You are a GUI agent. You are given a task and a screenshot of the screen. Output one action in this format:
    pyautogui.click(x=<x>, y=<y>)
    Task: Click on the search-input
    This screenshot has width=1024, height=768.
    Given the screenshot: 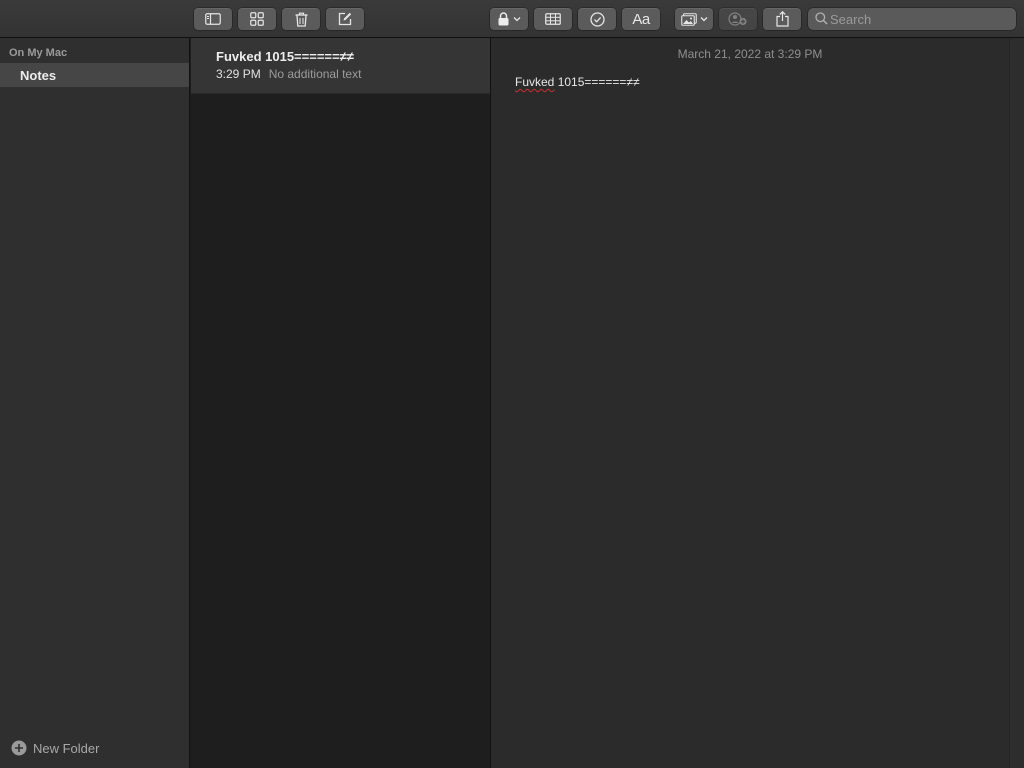 What is the action you would take?
    pyautogui.click(x=920, y=19)
    